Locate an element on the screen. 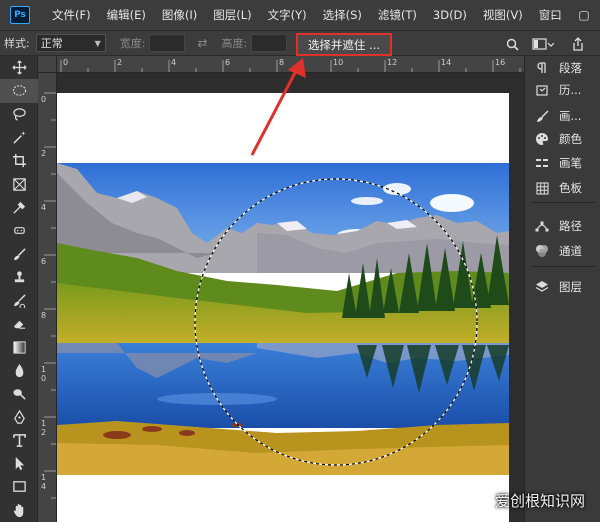 This screenshot has height=522, width=600. menu-edit: 编辑(E) is located at coordinates (126, 15).